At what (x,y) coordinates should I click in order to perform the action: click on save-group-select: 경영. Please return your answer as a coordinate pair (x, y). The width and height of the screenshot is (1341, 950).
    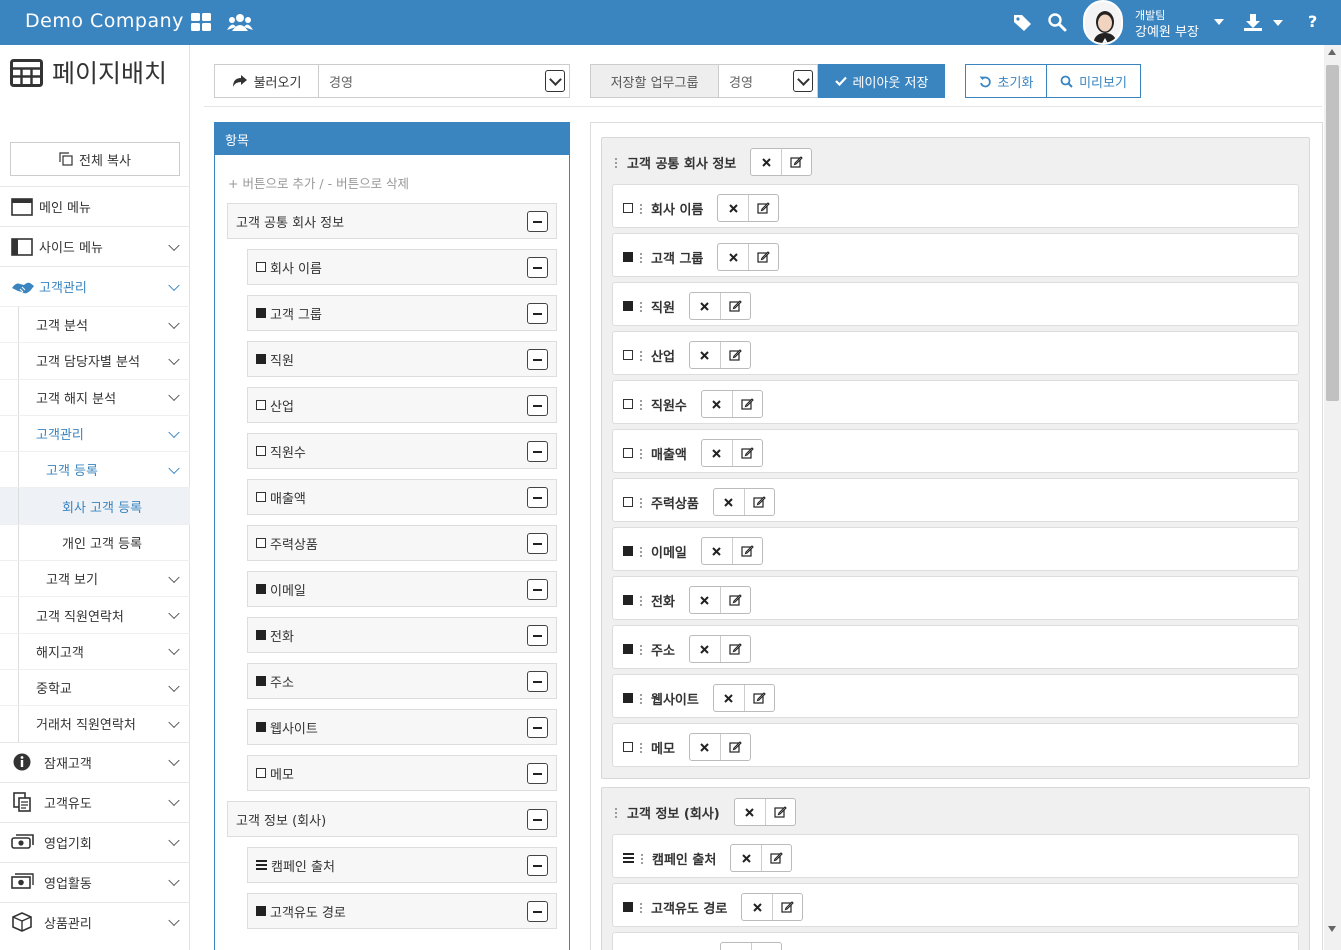
    Looking at the image, I should click on (768, 81).